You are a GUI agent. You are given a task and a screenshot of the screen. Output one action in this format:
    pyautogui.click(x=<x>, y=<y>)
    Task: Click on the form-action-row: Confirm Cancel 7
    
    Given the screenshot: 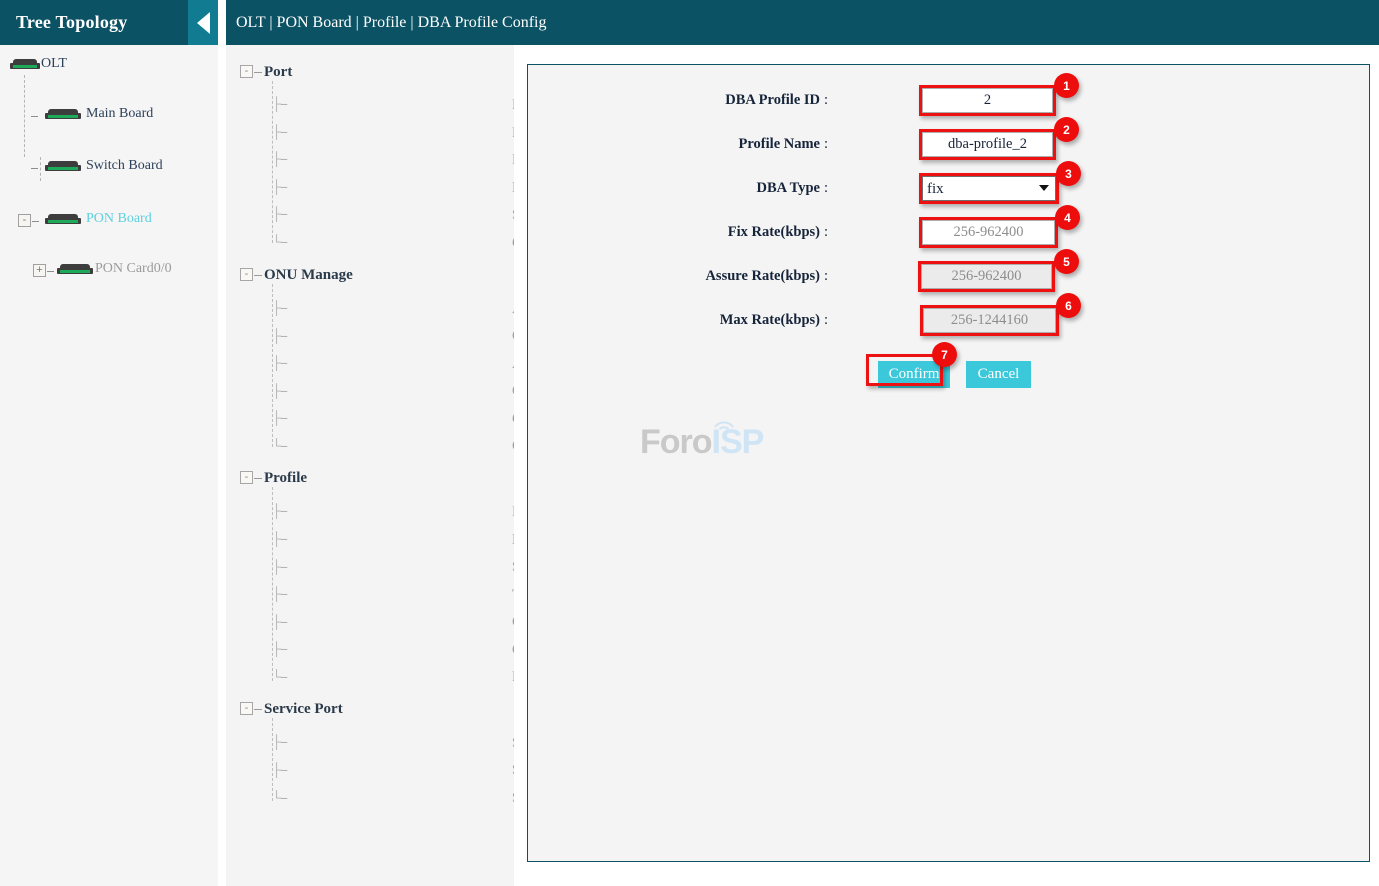 What is the action you would take?
    pyautogui.click(x=948, y=367)
    